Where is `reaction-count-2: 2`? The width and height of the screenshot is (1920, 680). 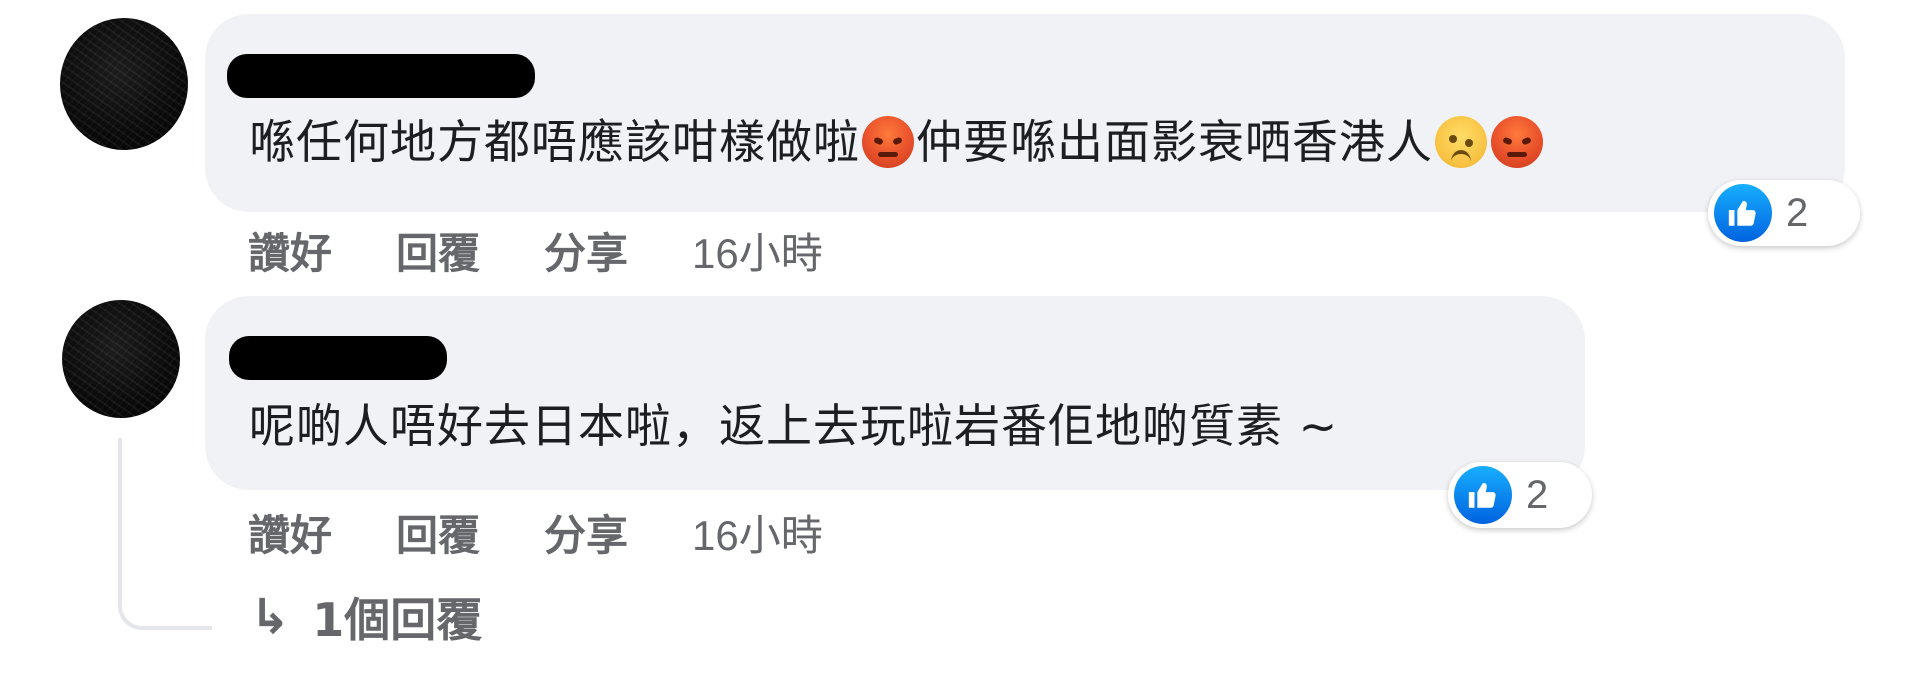
reaction-count-2: 2 is located at coordinates (1537, 494).